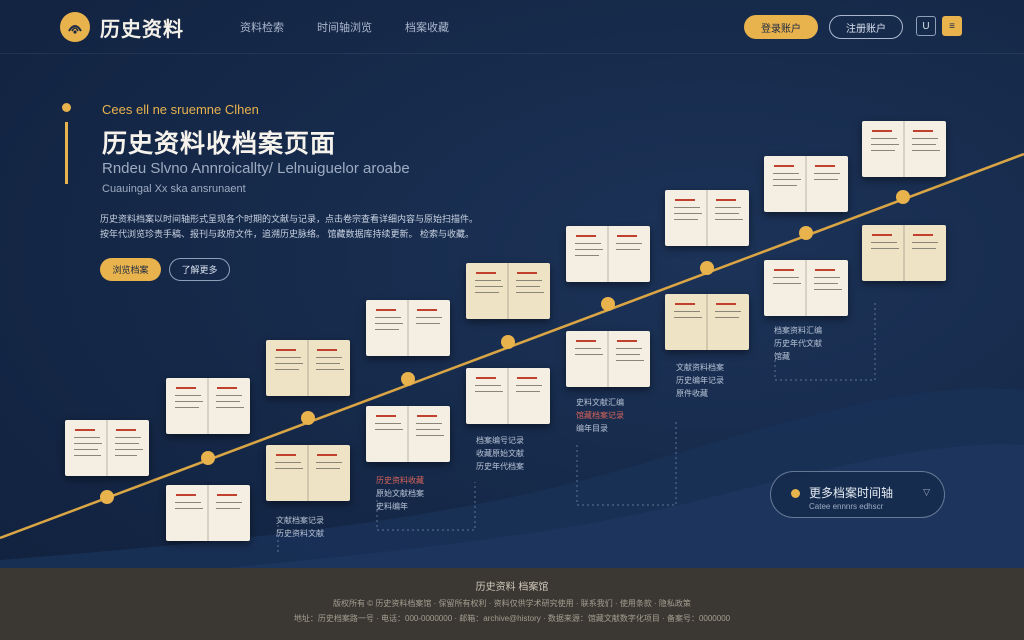 The image size is (1024, 640). Describe the element at coordinates (846, 506) in the screenshot. I see `more-timeline-subtitle: Catee ennnrs edhscr` at that location.